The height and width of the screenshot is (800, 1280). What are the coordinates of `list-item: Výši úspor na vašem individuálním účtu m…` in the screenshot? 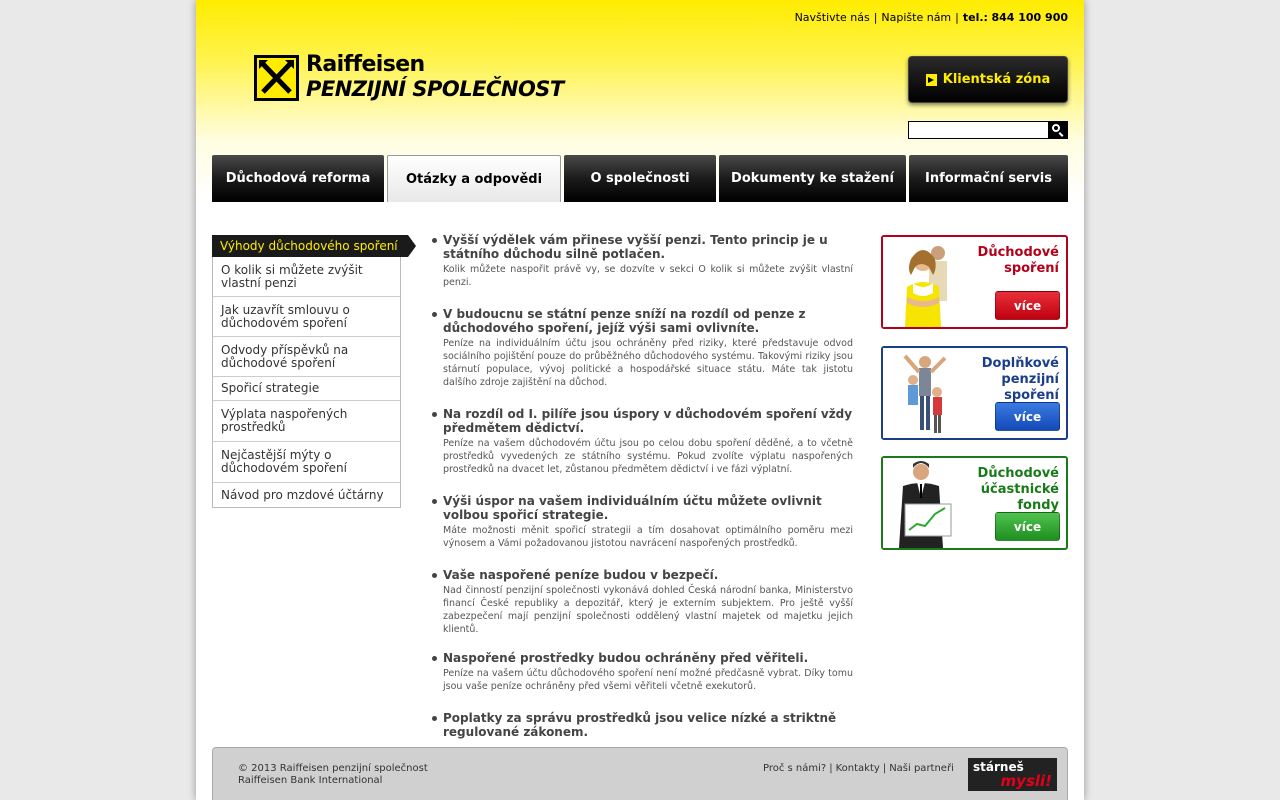 It's located at (642, 522).